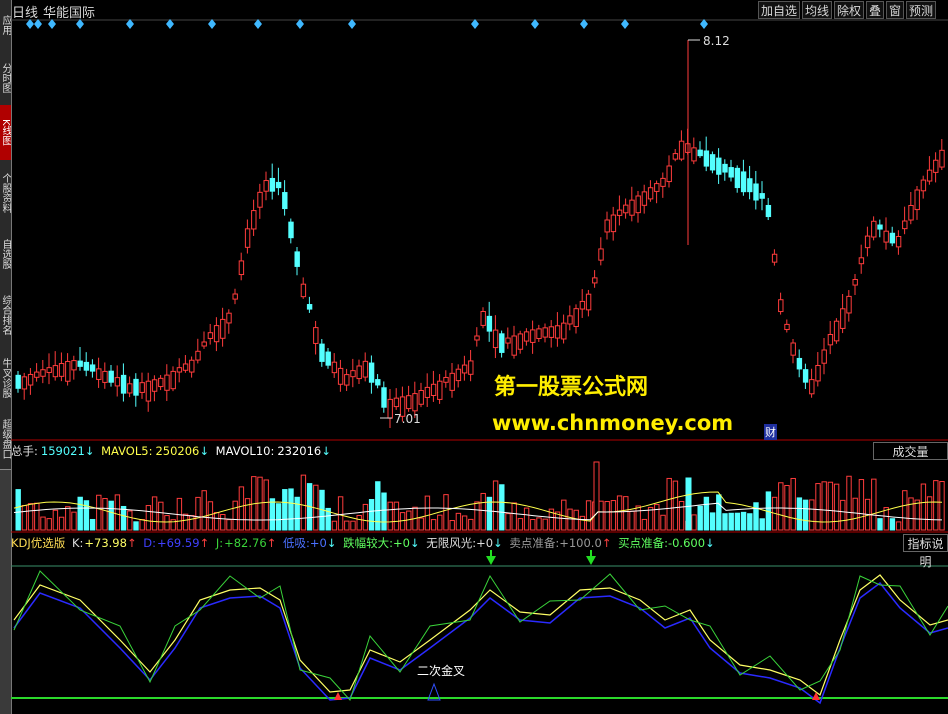  Describe the element at coordinates (127, 451) in the screenshot. I see `mavol5-label: MAVOL5:` at that location.